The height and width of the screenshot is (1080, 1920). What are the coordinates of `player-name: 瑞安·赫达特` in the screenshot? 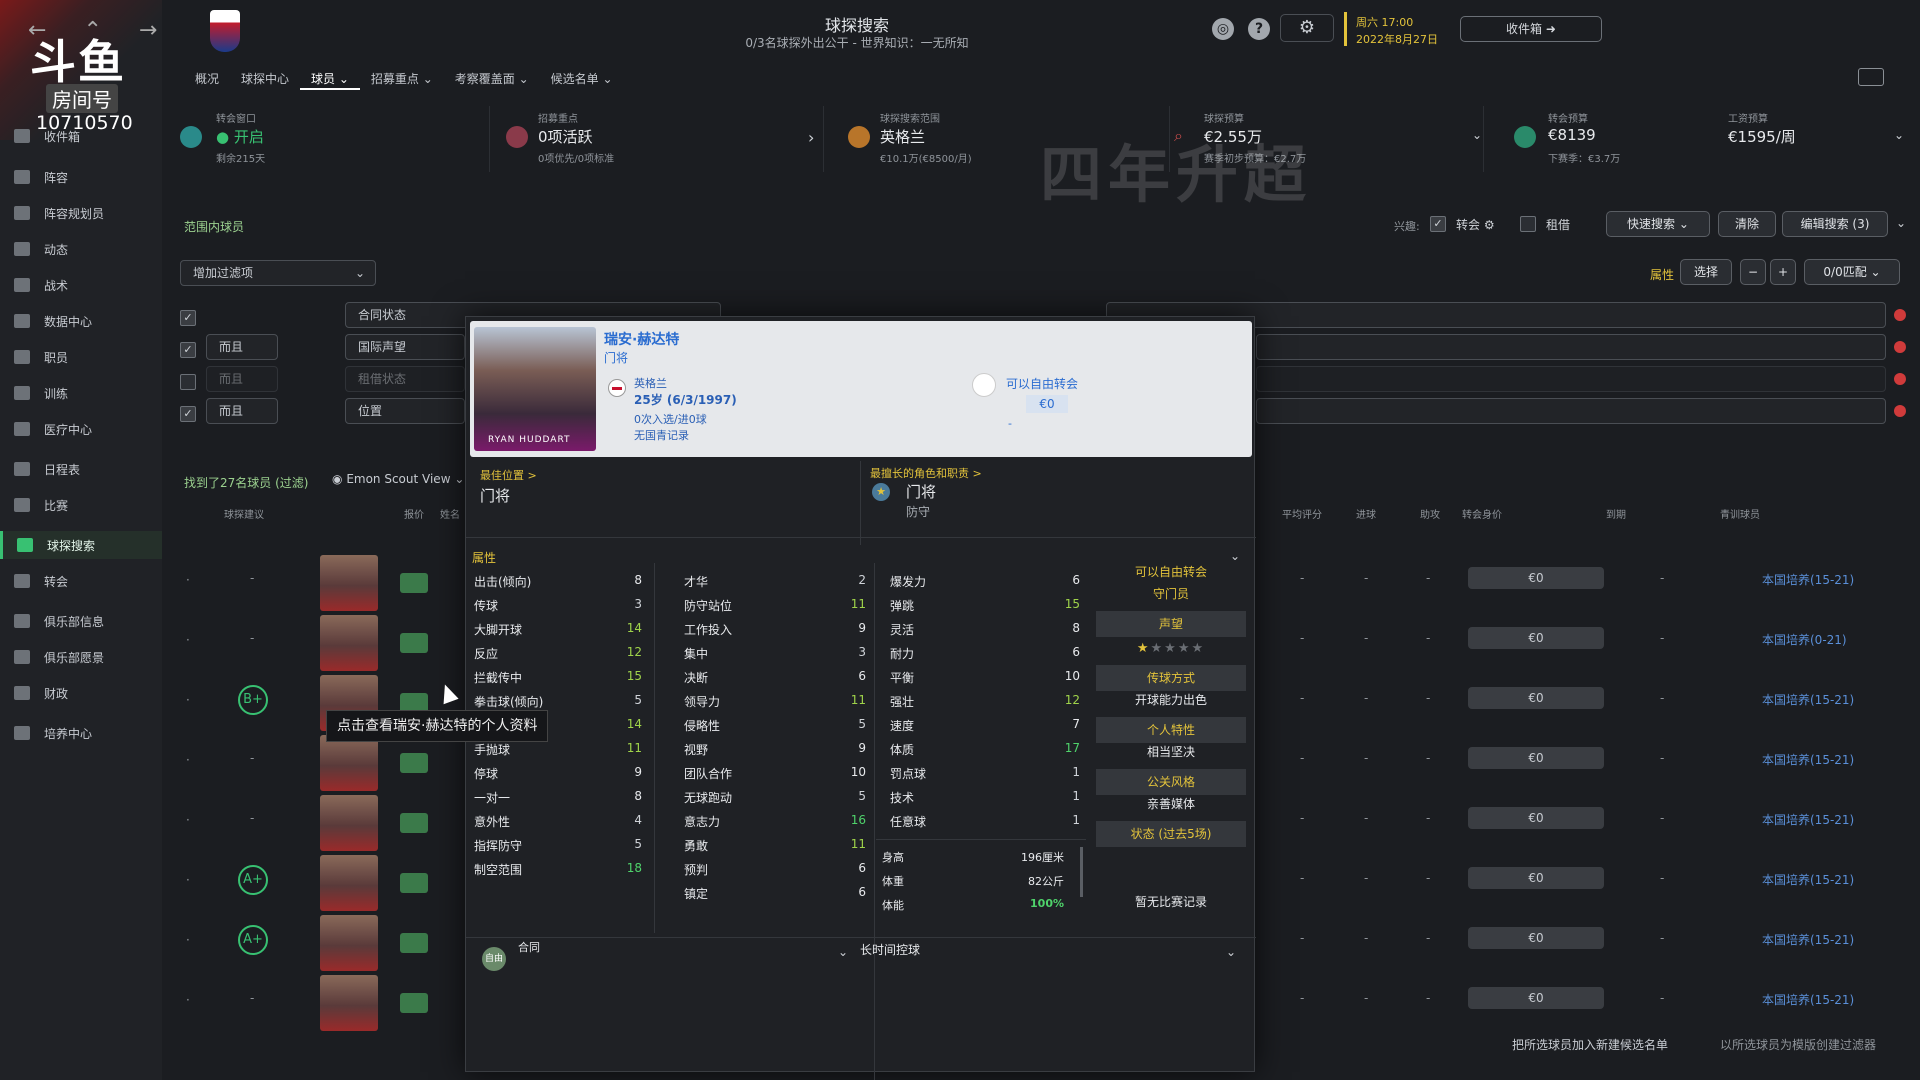 It's located at (641, 339).